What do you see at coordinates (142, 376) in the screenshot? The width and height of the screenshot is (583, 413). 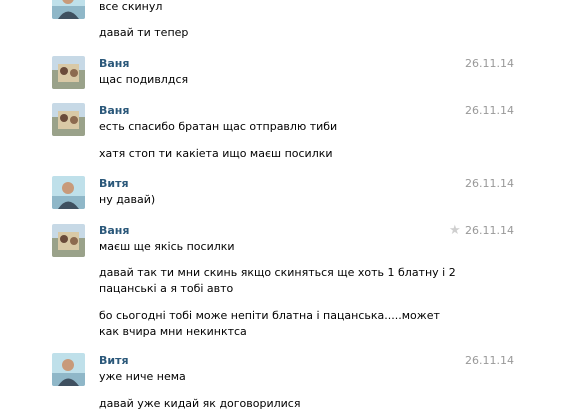 I see `message-text: уже ниче нема` at bounding box center [142, 376].